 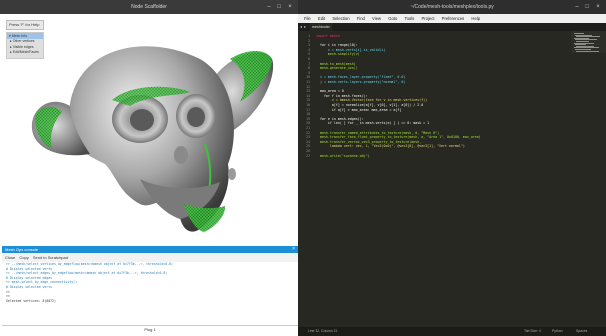 I want to click on line-number: 15, so click(x=308, y=100).